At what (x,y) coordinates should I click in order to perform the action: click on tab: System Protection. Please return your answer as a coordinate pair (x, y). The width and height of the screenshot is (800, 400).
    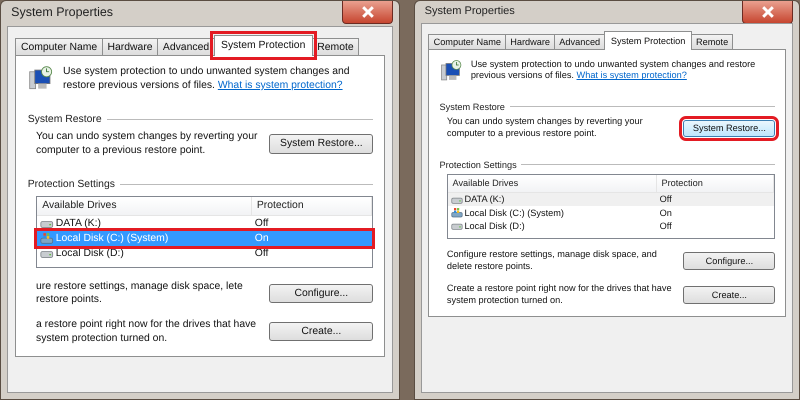
    Looking at the image, I should click on (648, 40).